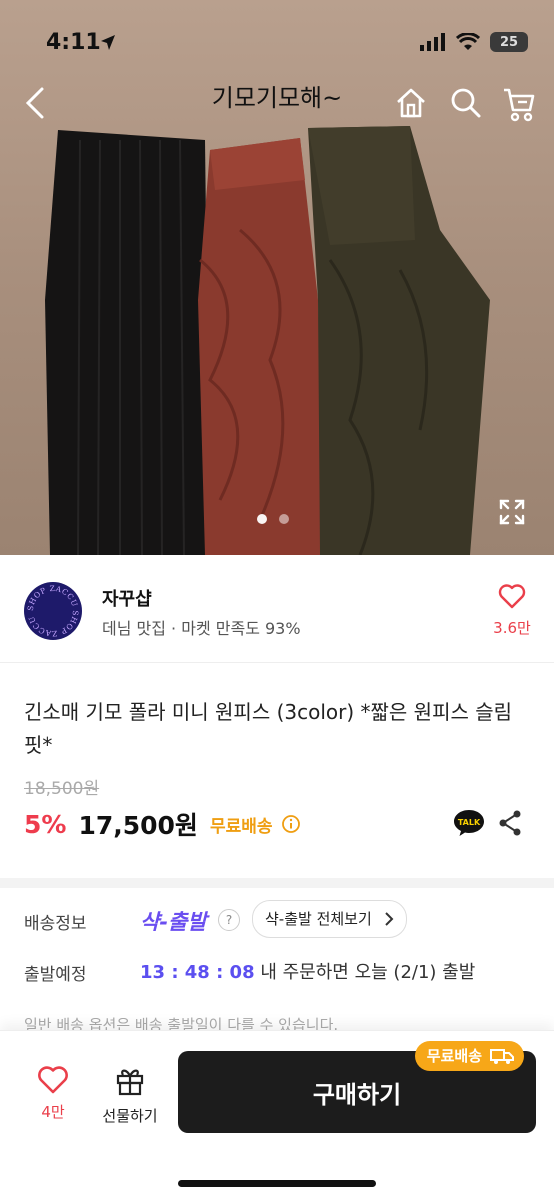 The width and height of the screenshot is (554, 1201). What do you see at coordinates (277, 1115) in the screenshot?
I see `bottom-action-bar: 4만 선물하기 구매하기 무료배송` at bounding box center [277, 1115].